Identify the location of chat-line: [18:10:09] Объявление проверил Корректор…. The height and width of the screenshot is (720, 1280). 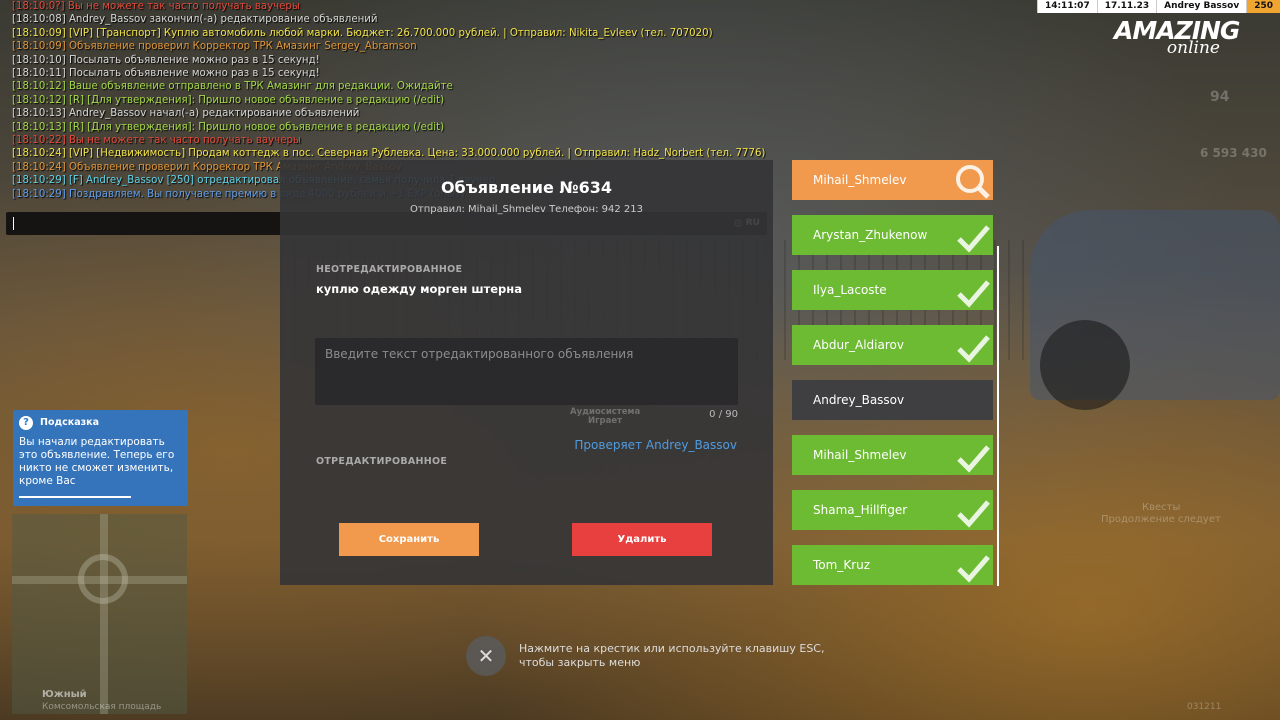
(214, 47).